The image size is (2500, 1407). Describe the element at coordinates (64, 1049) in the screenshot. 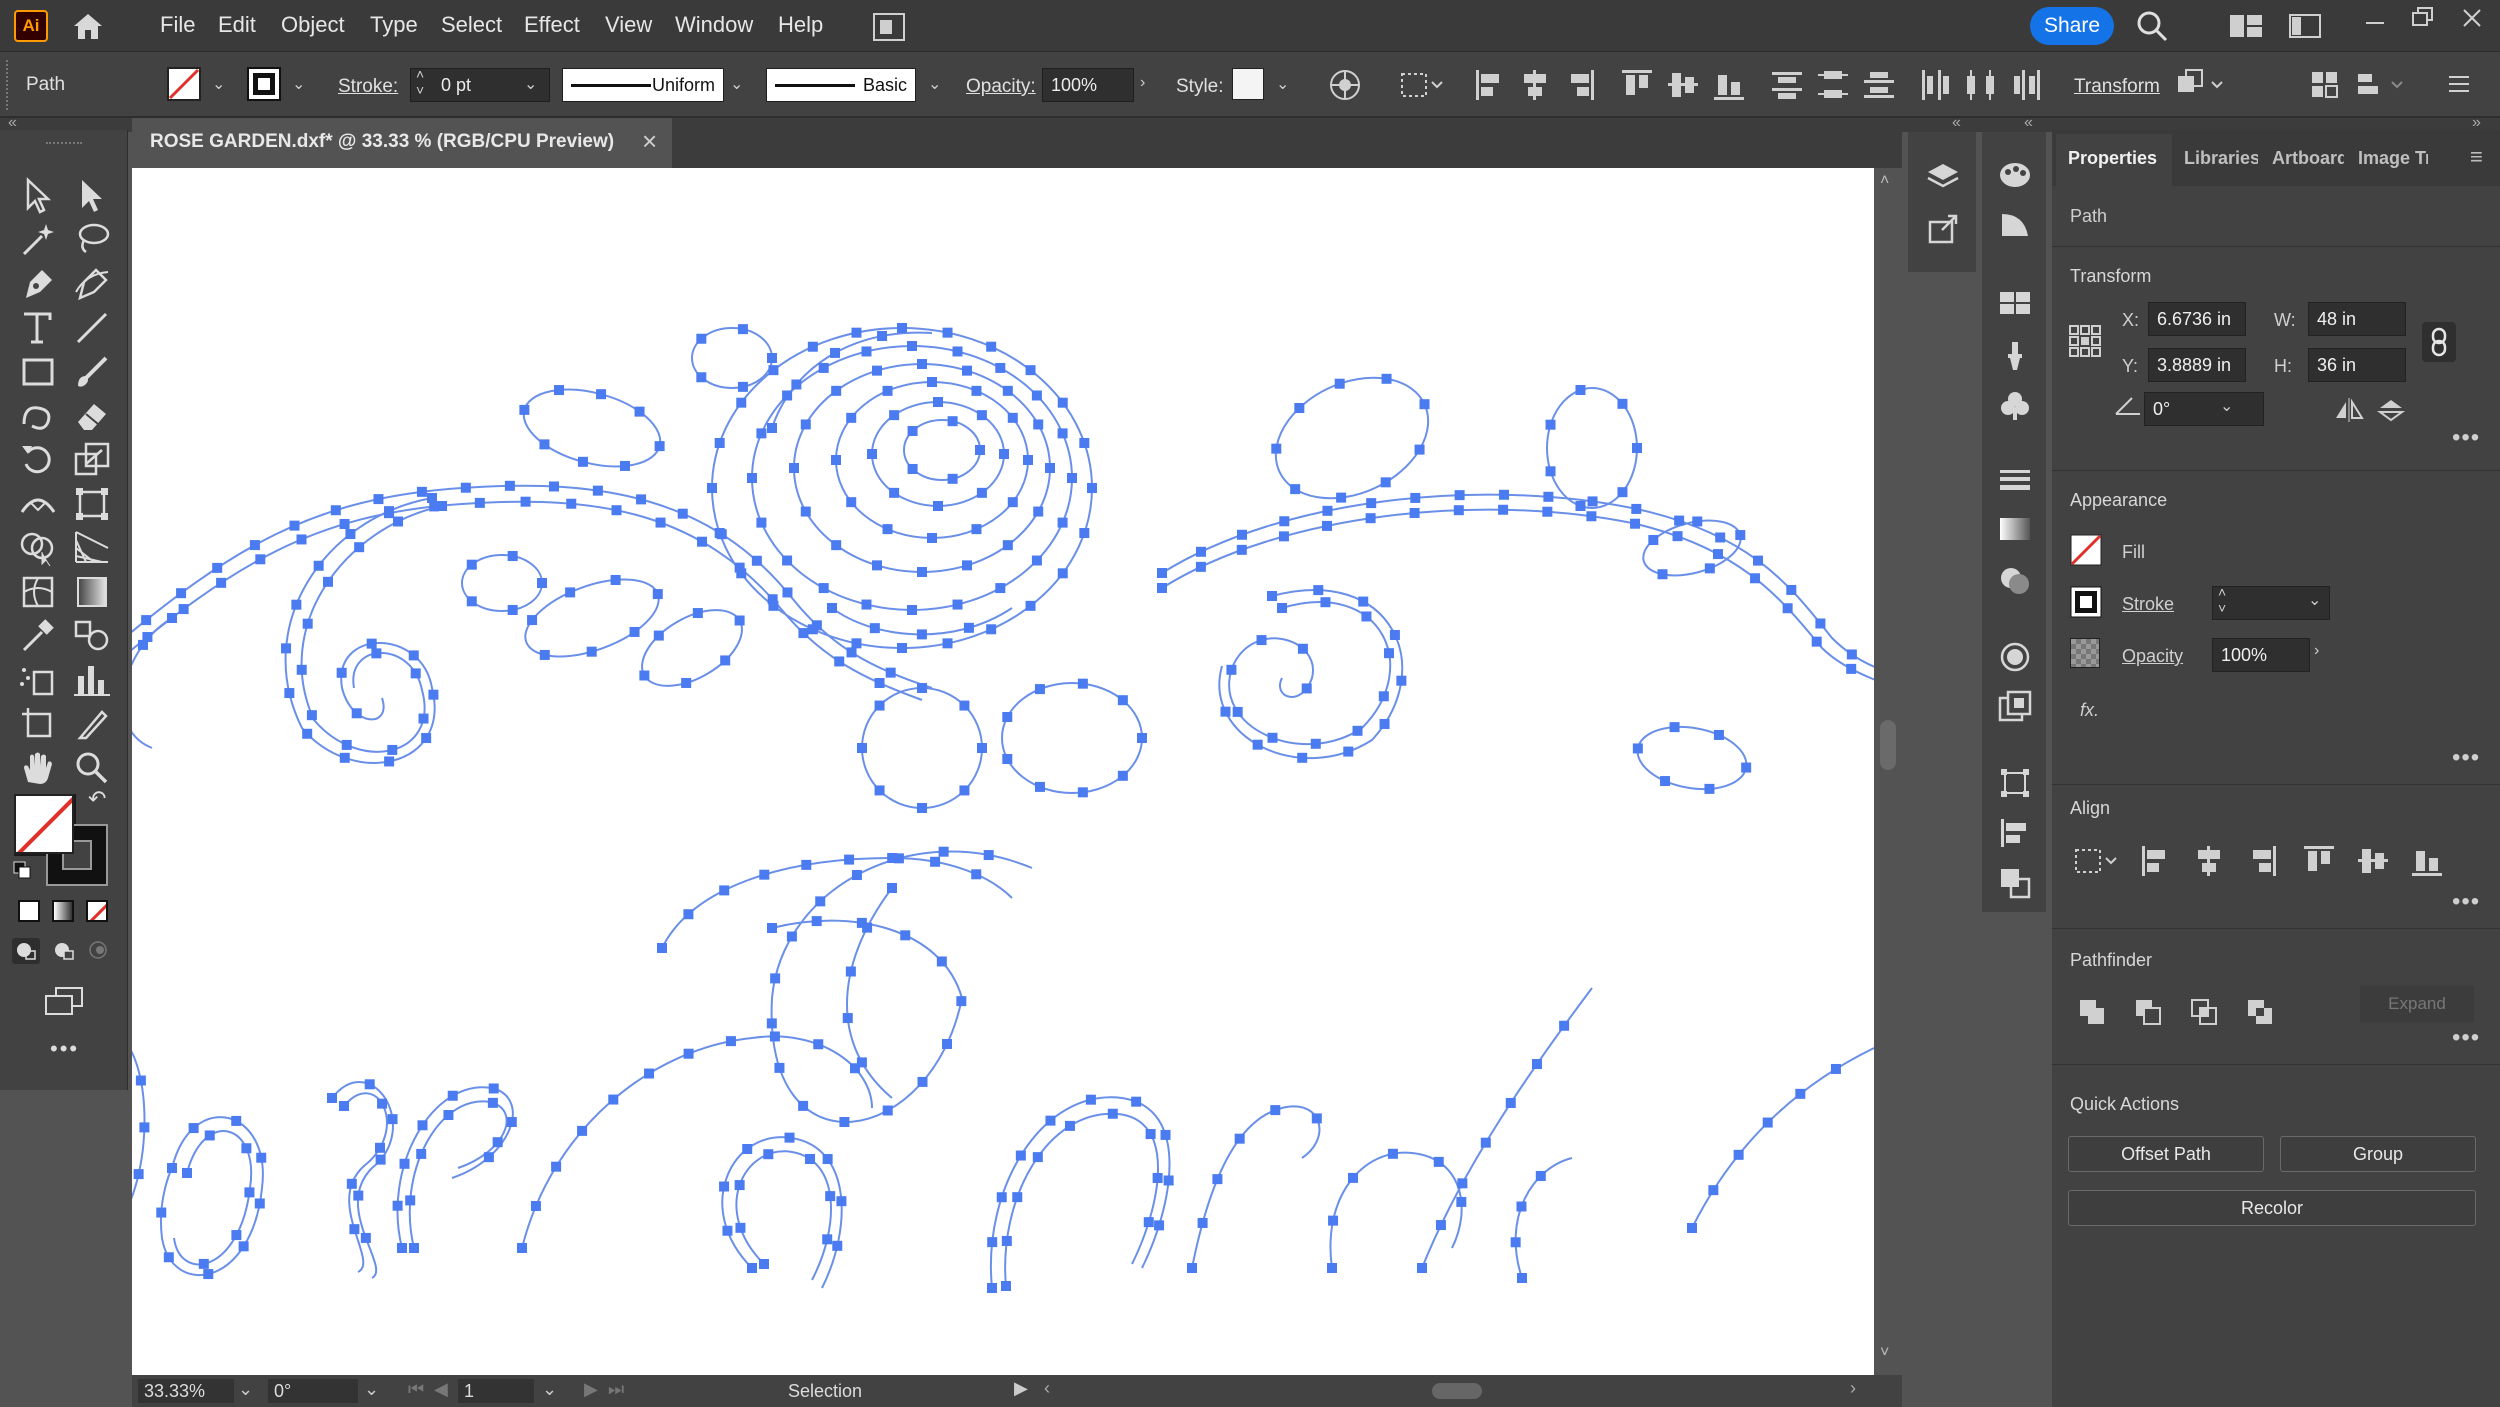

I see `edit-toolbar-icon: •••` at that location.